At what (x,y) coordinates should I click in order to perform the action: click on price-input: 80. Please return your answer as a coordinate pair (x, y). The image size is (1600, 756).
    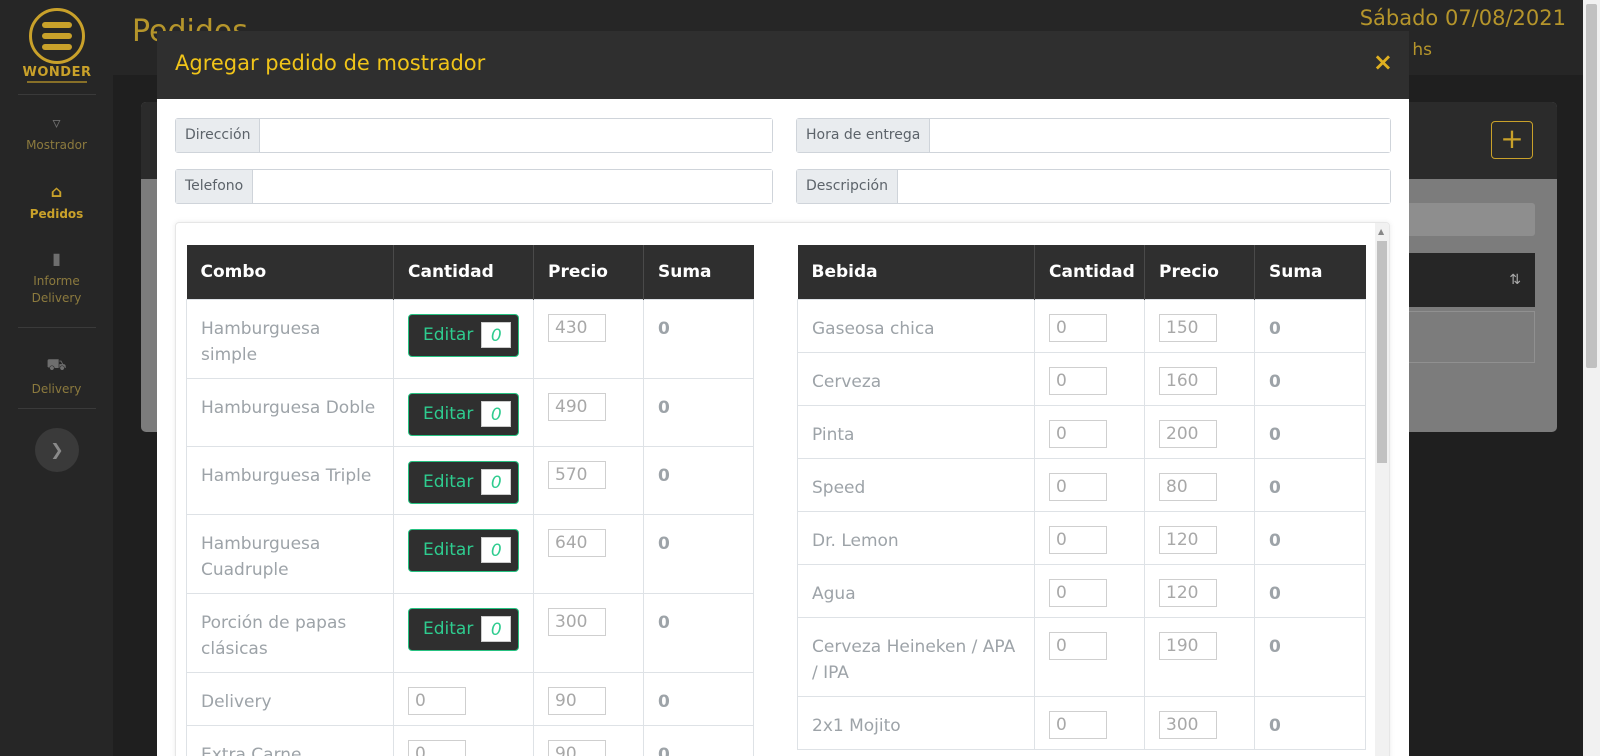
    Looking at the image, I should click on (1188, 486).